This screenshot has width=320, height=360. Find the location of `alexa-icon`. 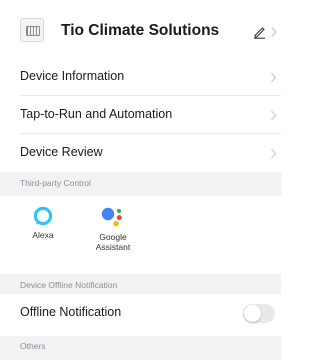

alexa-icon is located at coordinates (43, 216).